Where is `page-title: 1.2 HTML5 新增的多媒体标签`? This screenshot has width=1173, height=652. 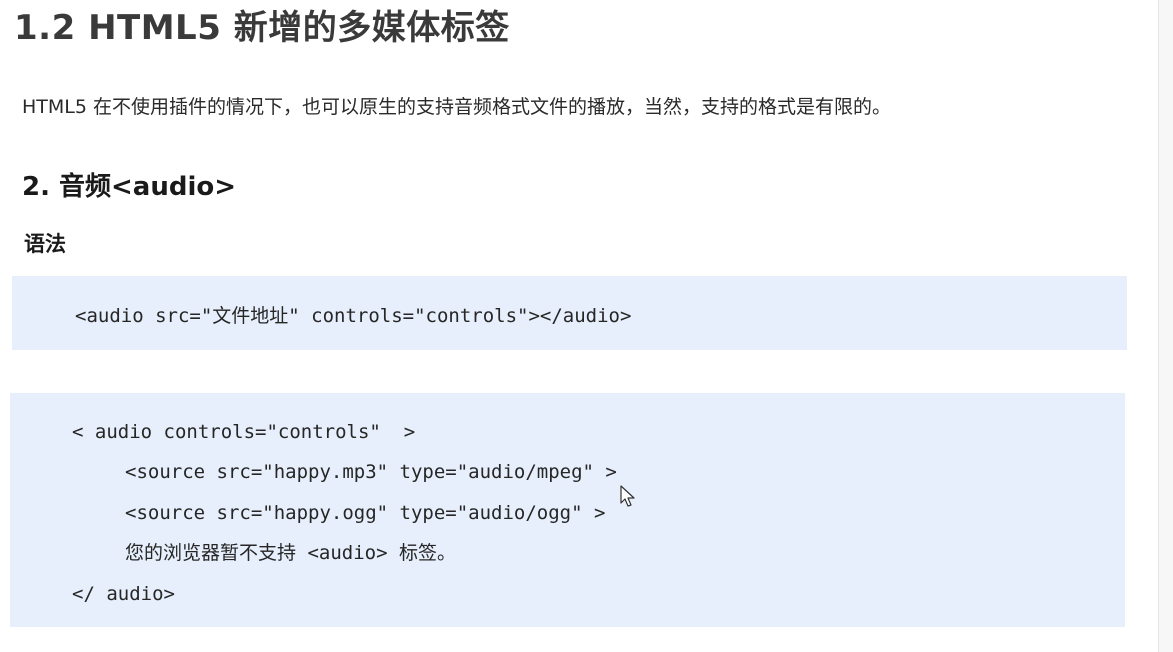 page-title: 1.2 HTML5 新增的多媒体标签 is located at coordinates (262, 28).